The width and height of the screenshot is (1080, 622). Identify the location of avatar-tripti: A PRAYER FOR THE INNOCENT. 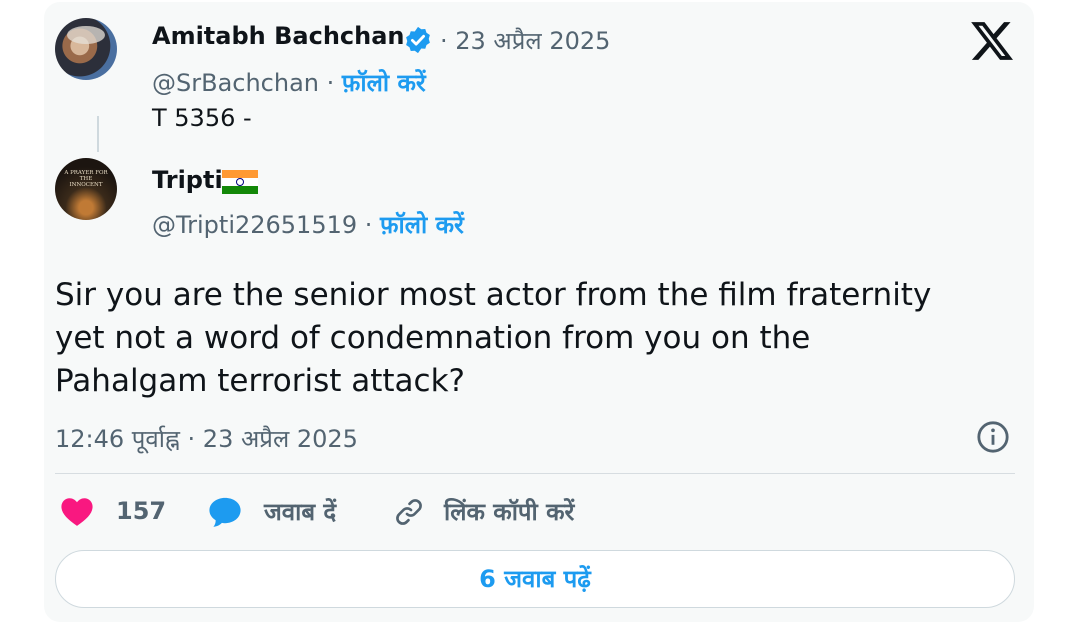
(86, 189).